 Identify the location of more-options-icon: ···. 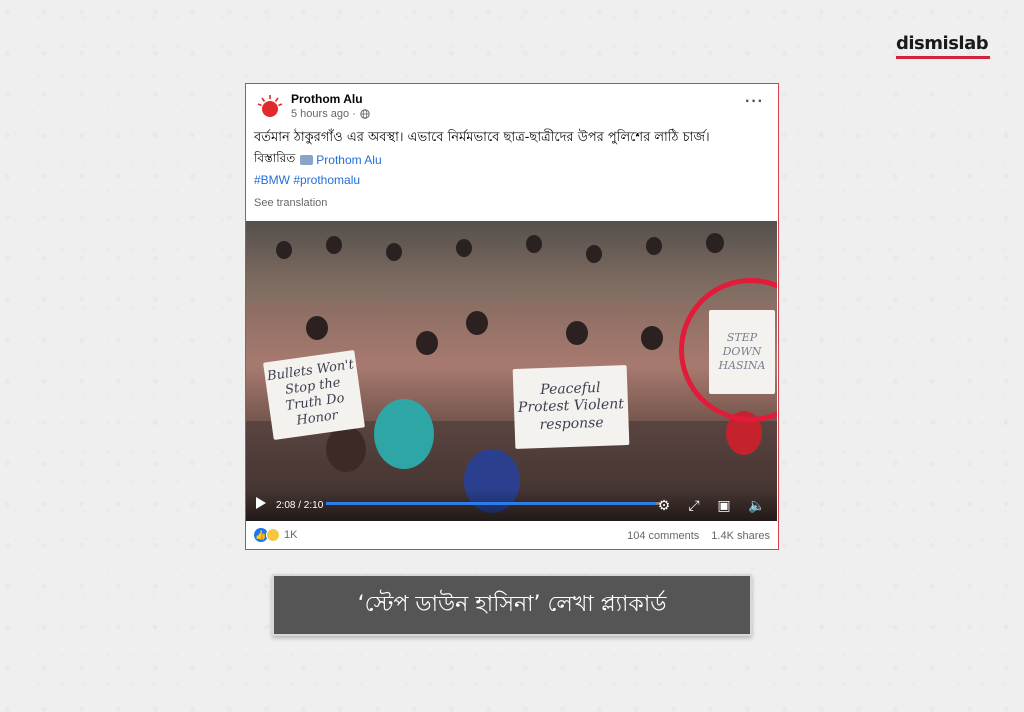
(754, 102).